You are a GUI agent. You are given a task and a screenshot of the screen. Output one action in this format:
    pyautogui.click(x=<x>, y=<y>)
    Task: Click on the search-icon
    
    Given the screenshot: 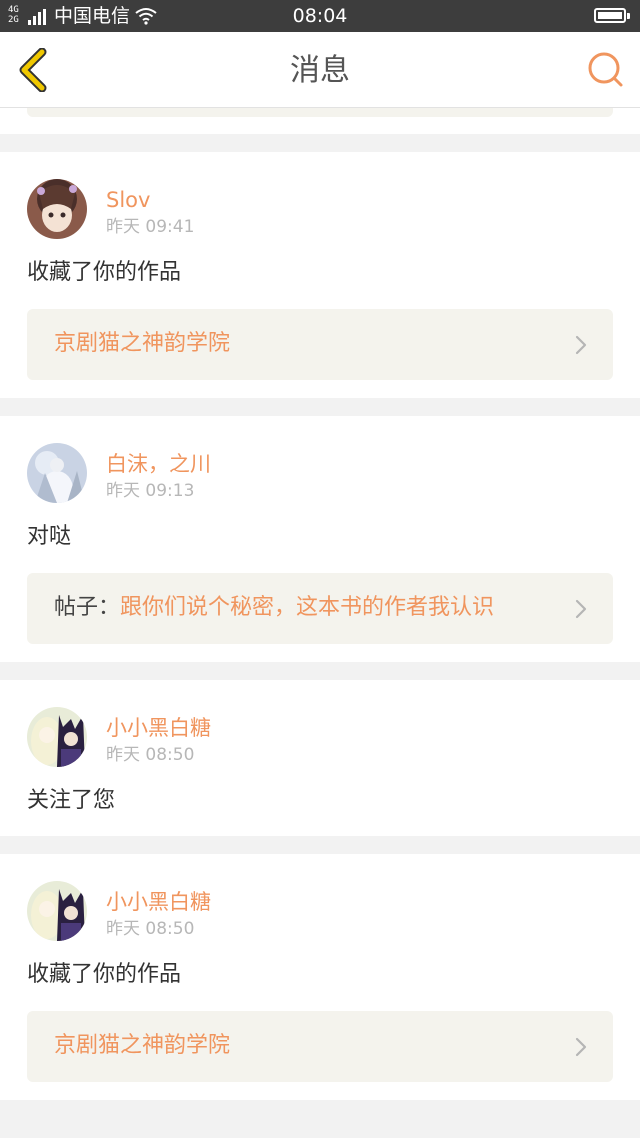 What is the action you would take?
    pyautogui.click(x=605, y=70)
    